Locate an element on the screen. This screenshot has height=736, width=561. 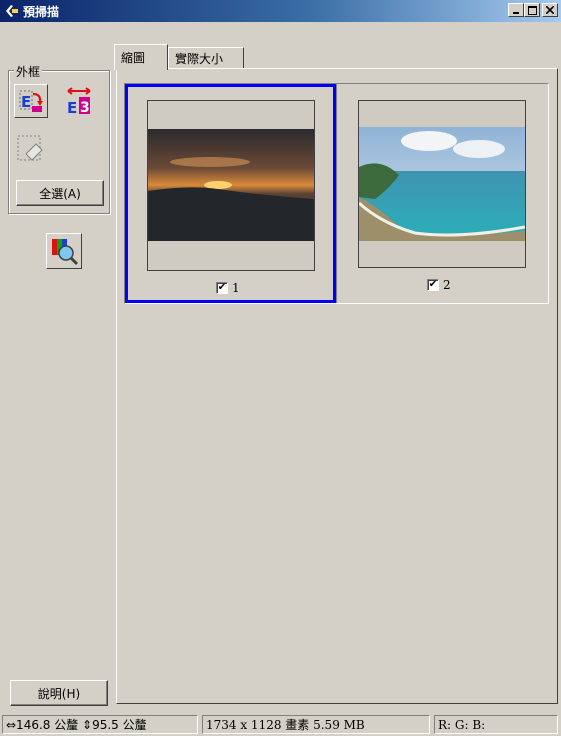
erase-frame-button is located at coordinates (31, 149).